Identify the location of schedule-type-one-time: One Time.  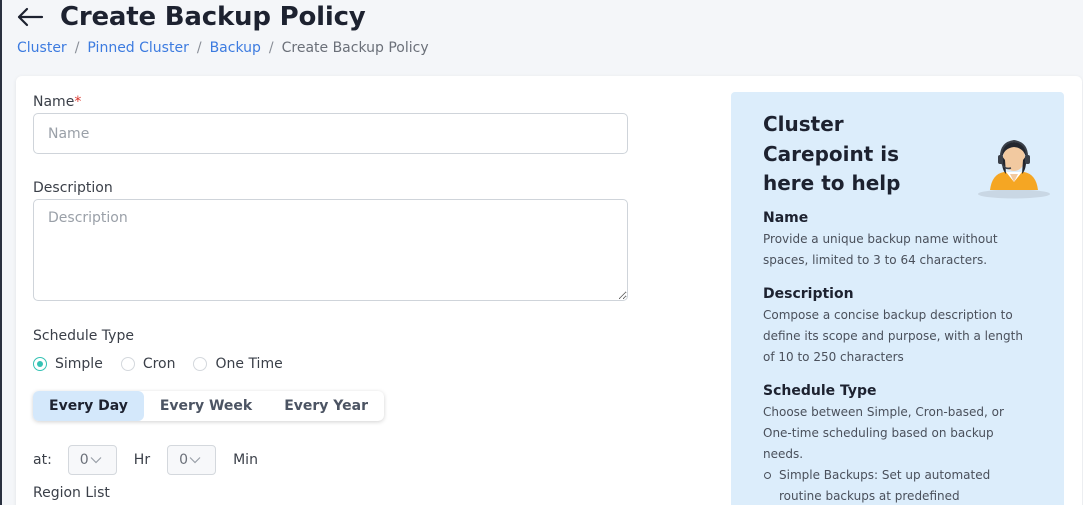
(238, 364).